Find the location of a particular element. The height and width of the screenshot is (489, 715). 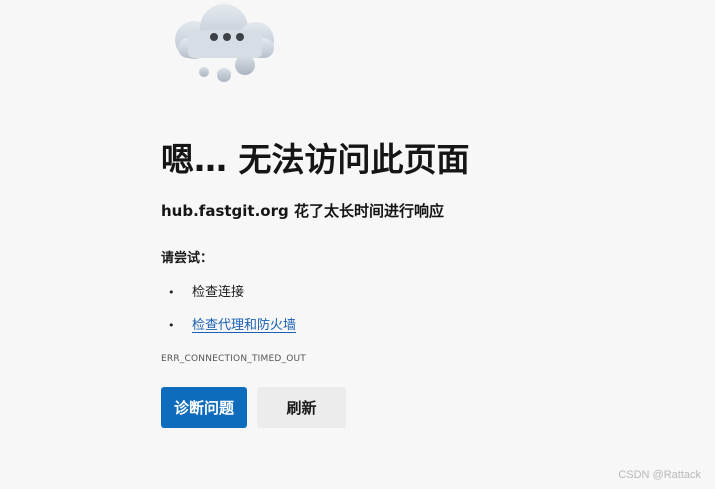

suggestion-check-proxy-firewall: • 检查代理和防火墙 is located at coordinates (232, 330).